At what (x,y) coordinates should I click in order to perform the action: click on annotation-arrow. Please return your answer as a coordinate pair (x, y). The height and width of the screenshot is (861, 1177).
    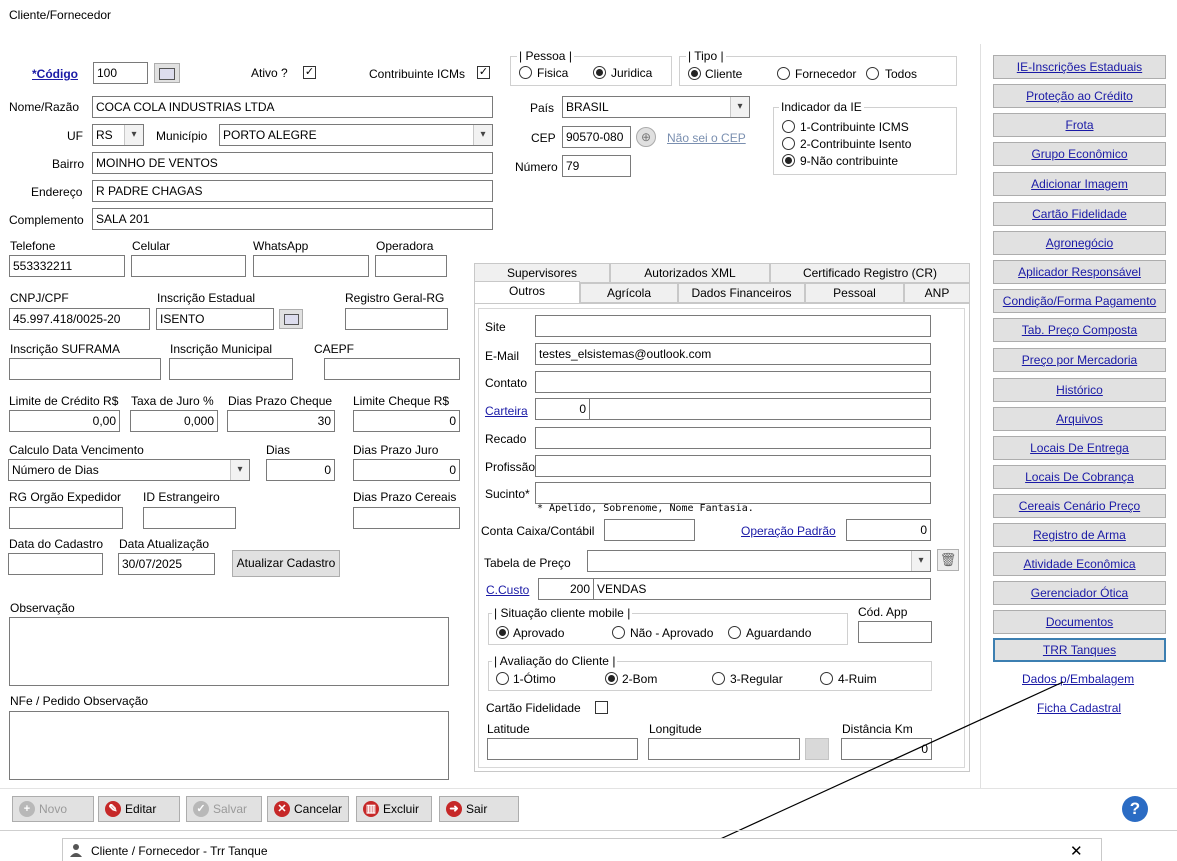
    Looking at the image, I should click on (878, 766).